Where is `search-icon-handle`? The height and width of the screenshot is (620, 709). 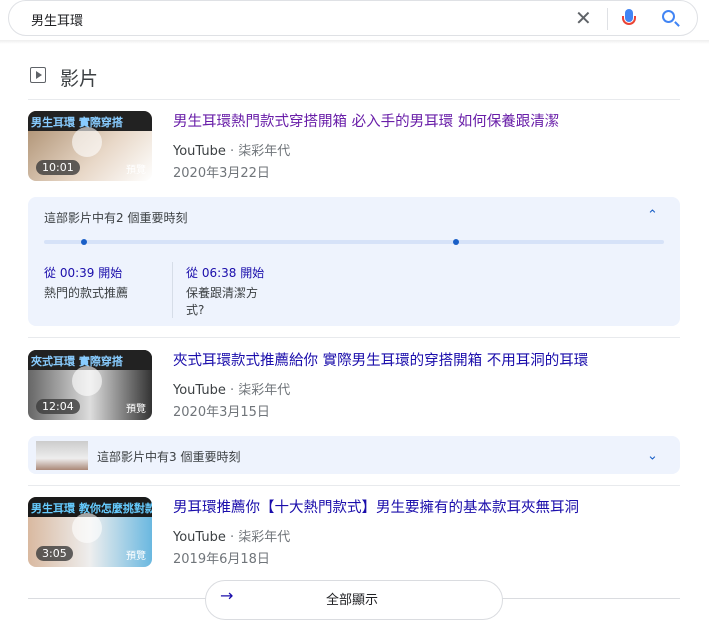
search-icon-handle is located at coordinates (677, 24).